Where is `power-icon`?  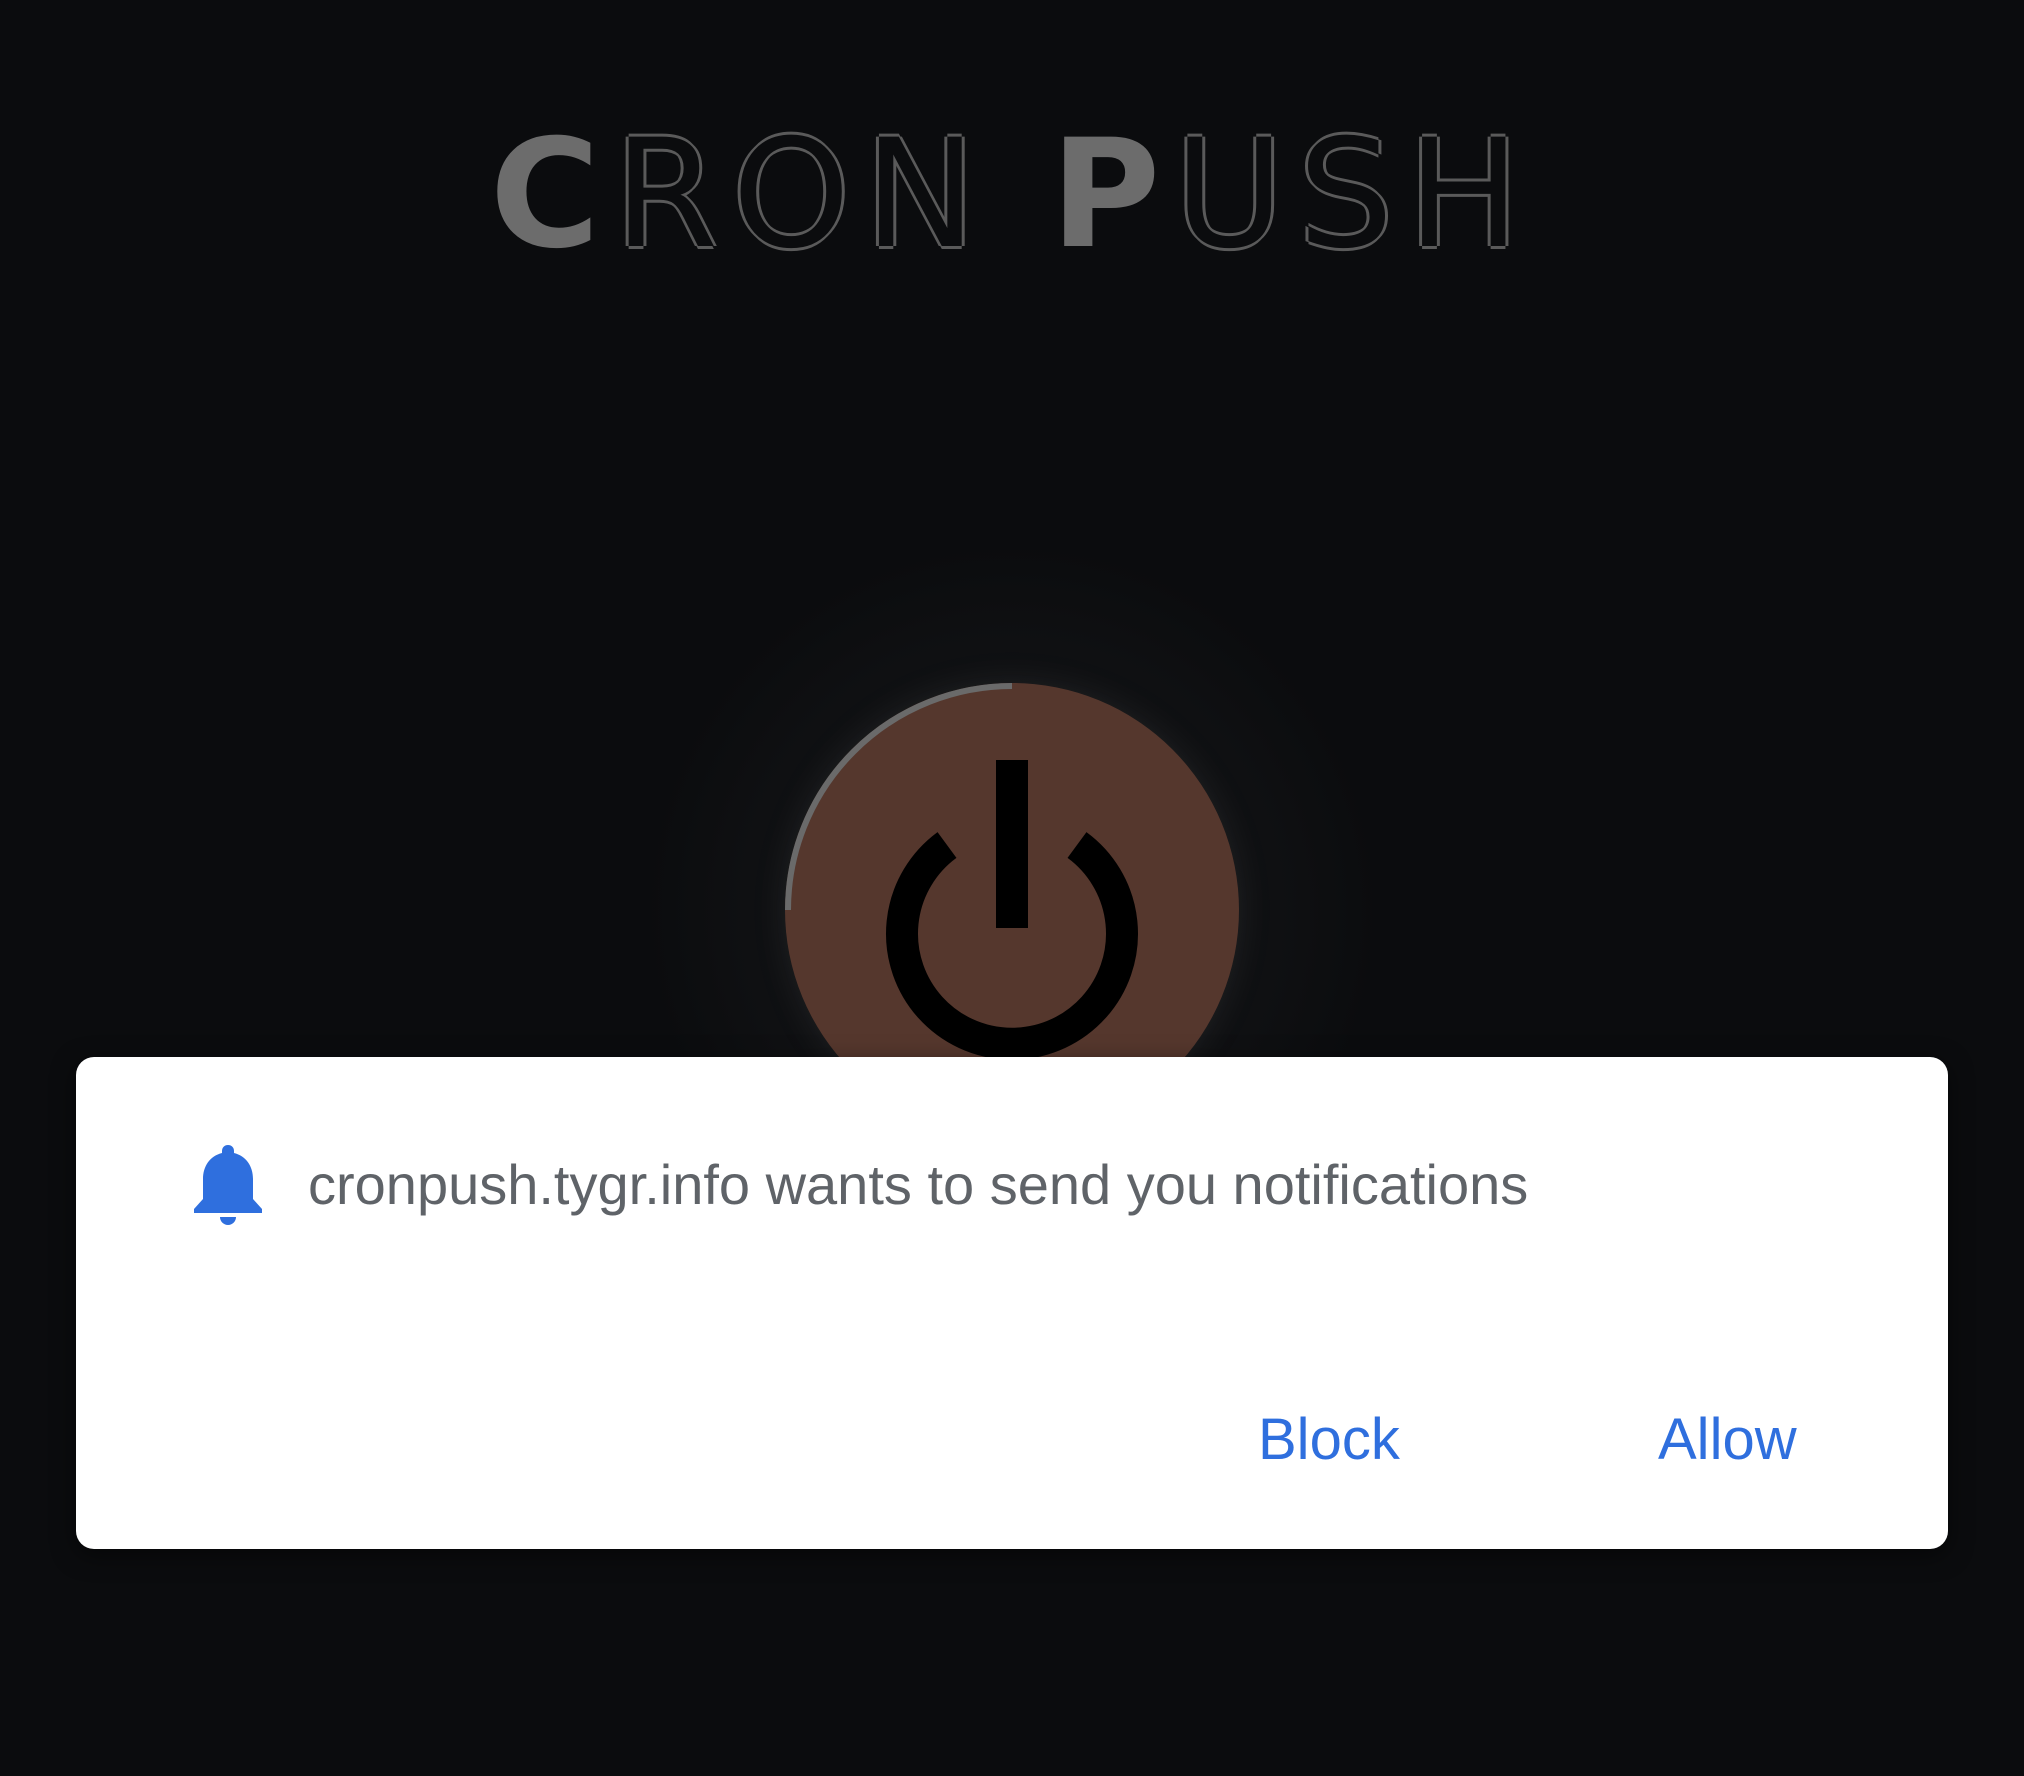
power-icon is located at coordinates (1012, 910).